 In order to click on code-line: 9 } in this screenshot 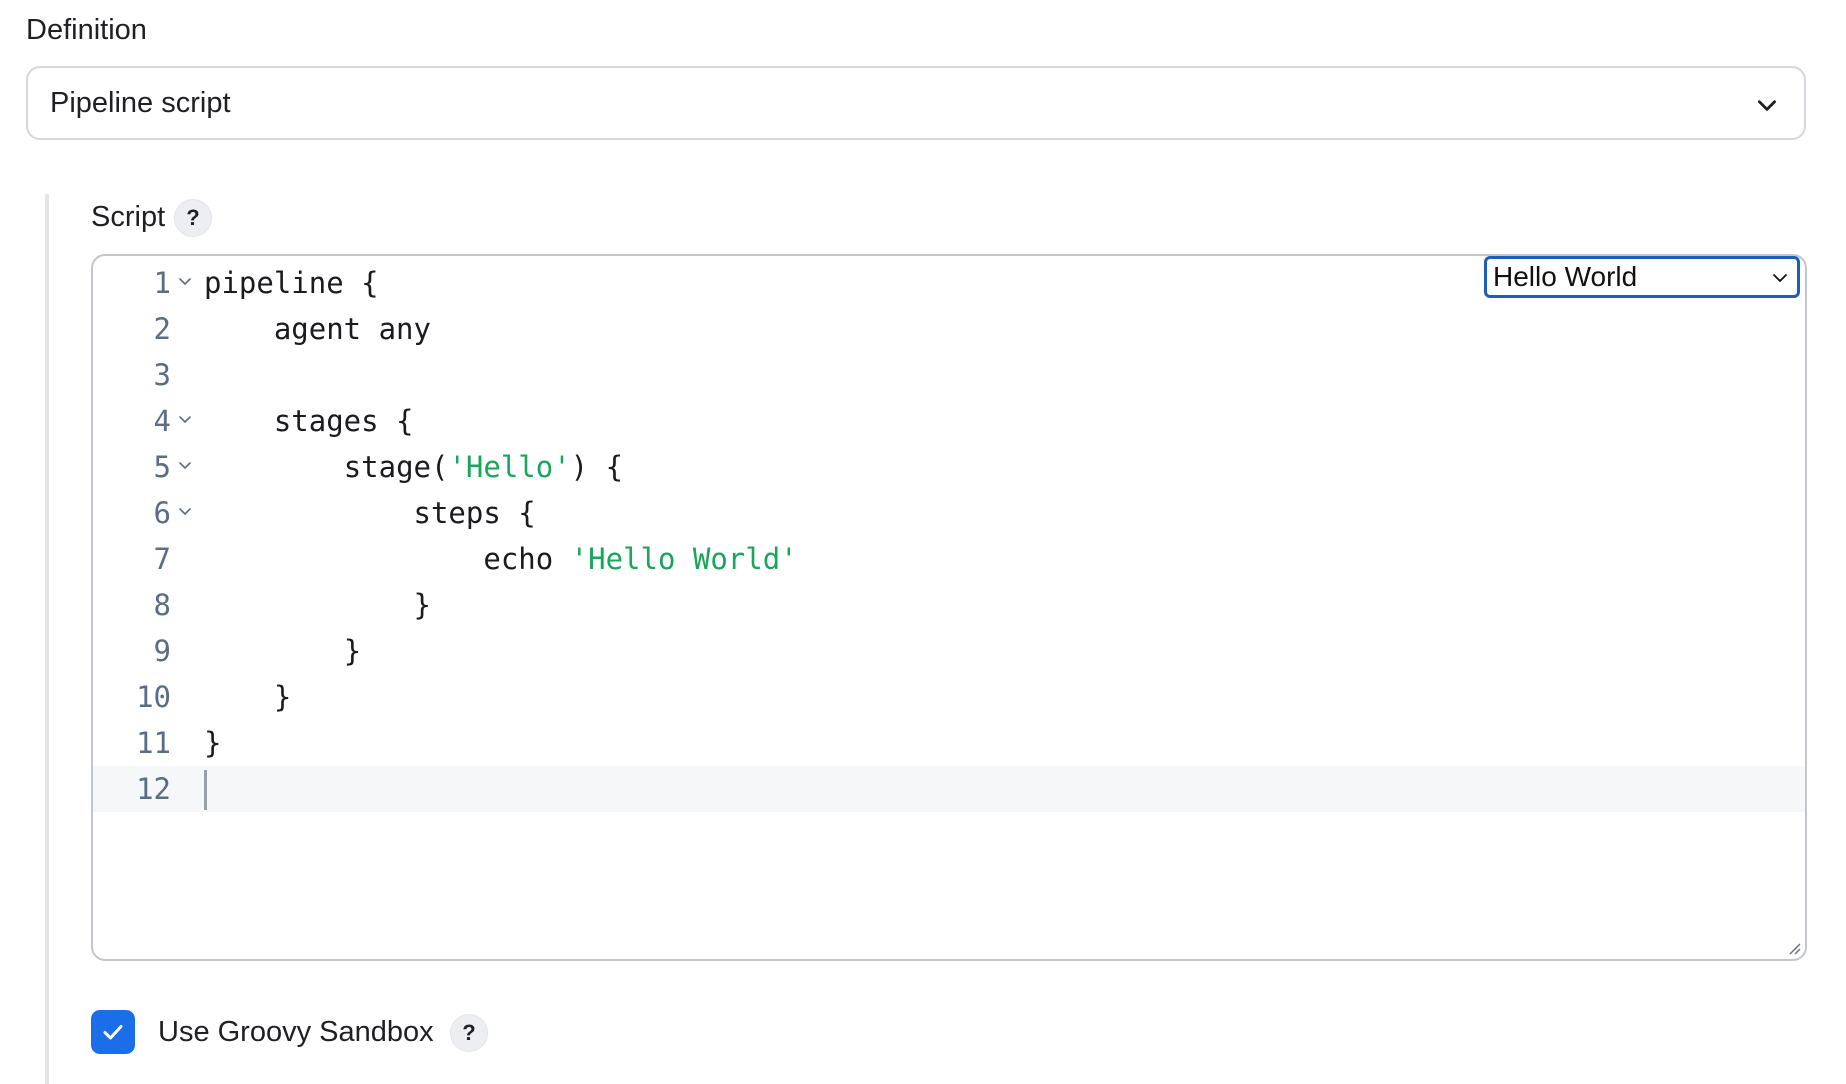, I will do `click(949, 651)`.